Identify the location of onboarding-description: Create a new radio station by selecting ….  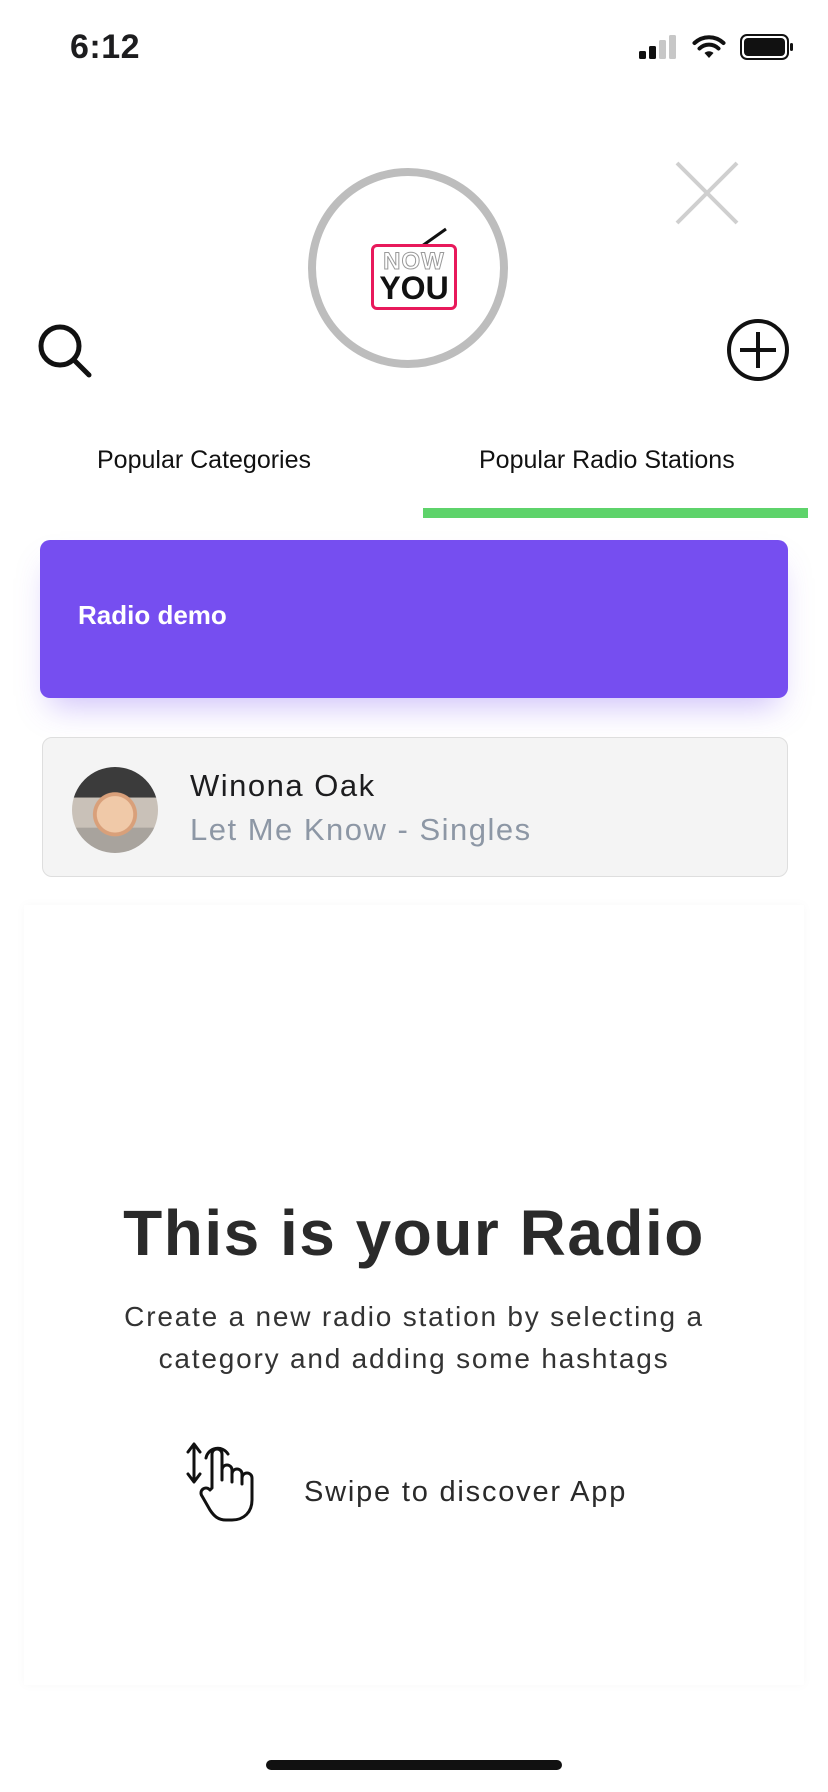
(414, 1337).